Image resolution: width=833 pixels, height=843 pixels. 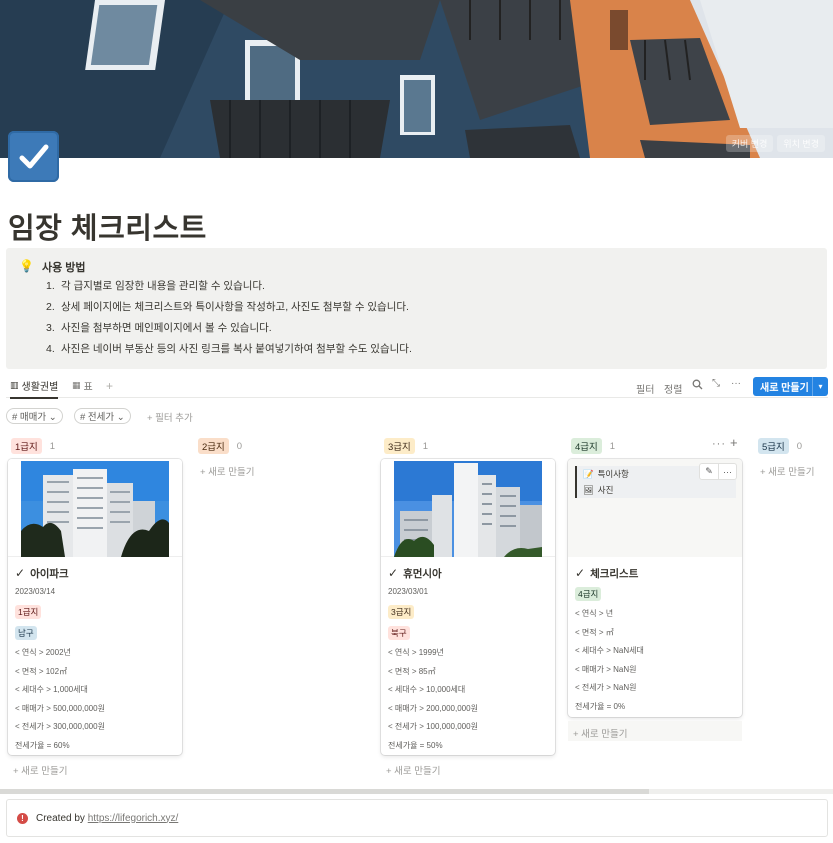 What do you see at coordinates (468, 573) in the screenshot?
I see `card-title: ✓ 휴먼시아` at bounding box center [468, 573].